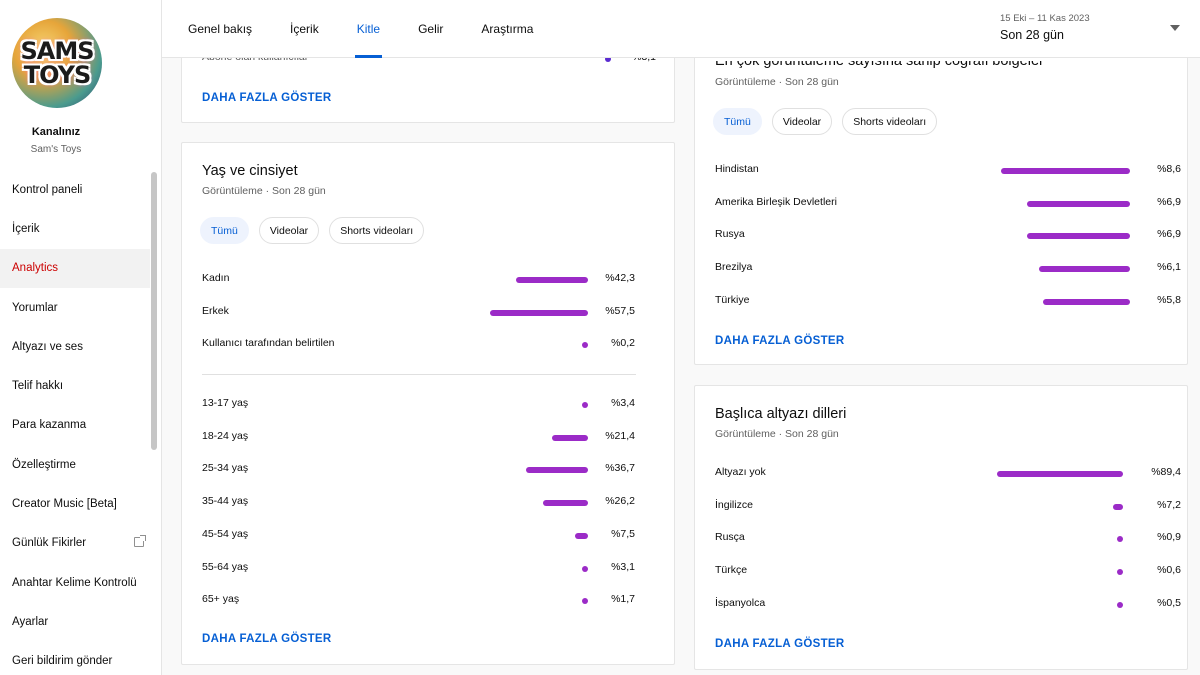 This screenshot has height=675, width=1200. Describe the element at coordinates (948, 474) in the screenshot. I see `list-item: Altyazı yok %89,4` at that location.